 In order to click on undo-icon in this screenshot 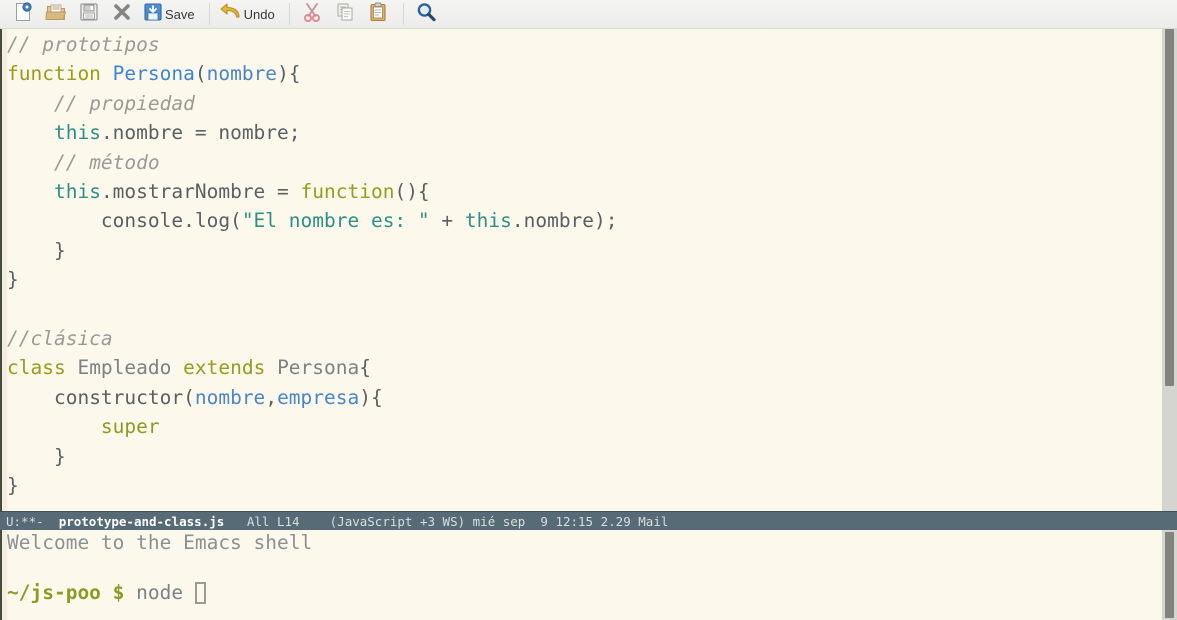, I will do `click(231, 14)`.